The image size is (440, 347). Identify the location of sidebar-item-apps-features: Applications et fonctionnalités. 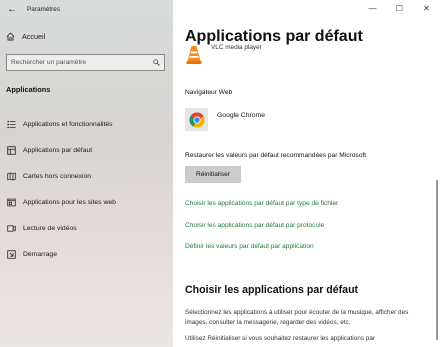
(86, 124).